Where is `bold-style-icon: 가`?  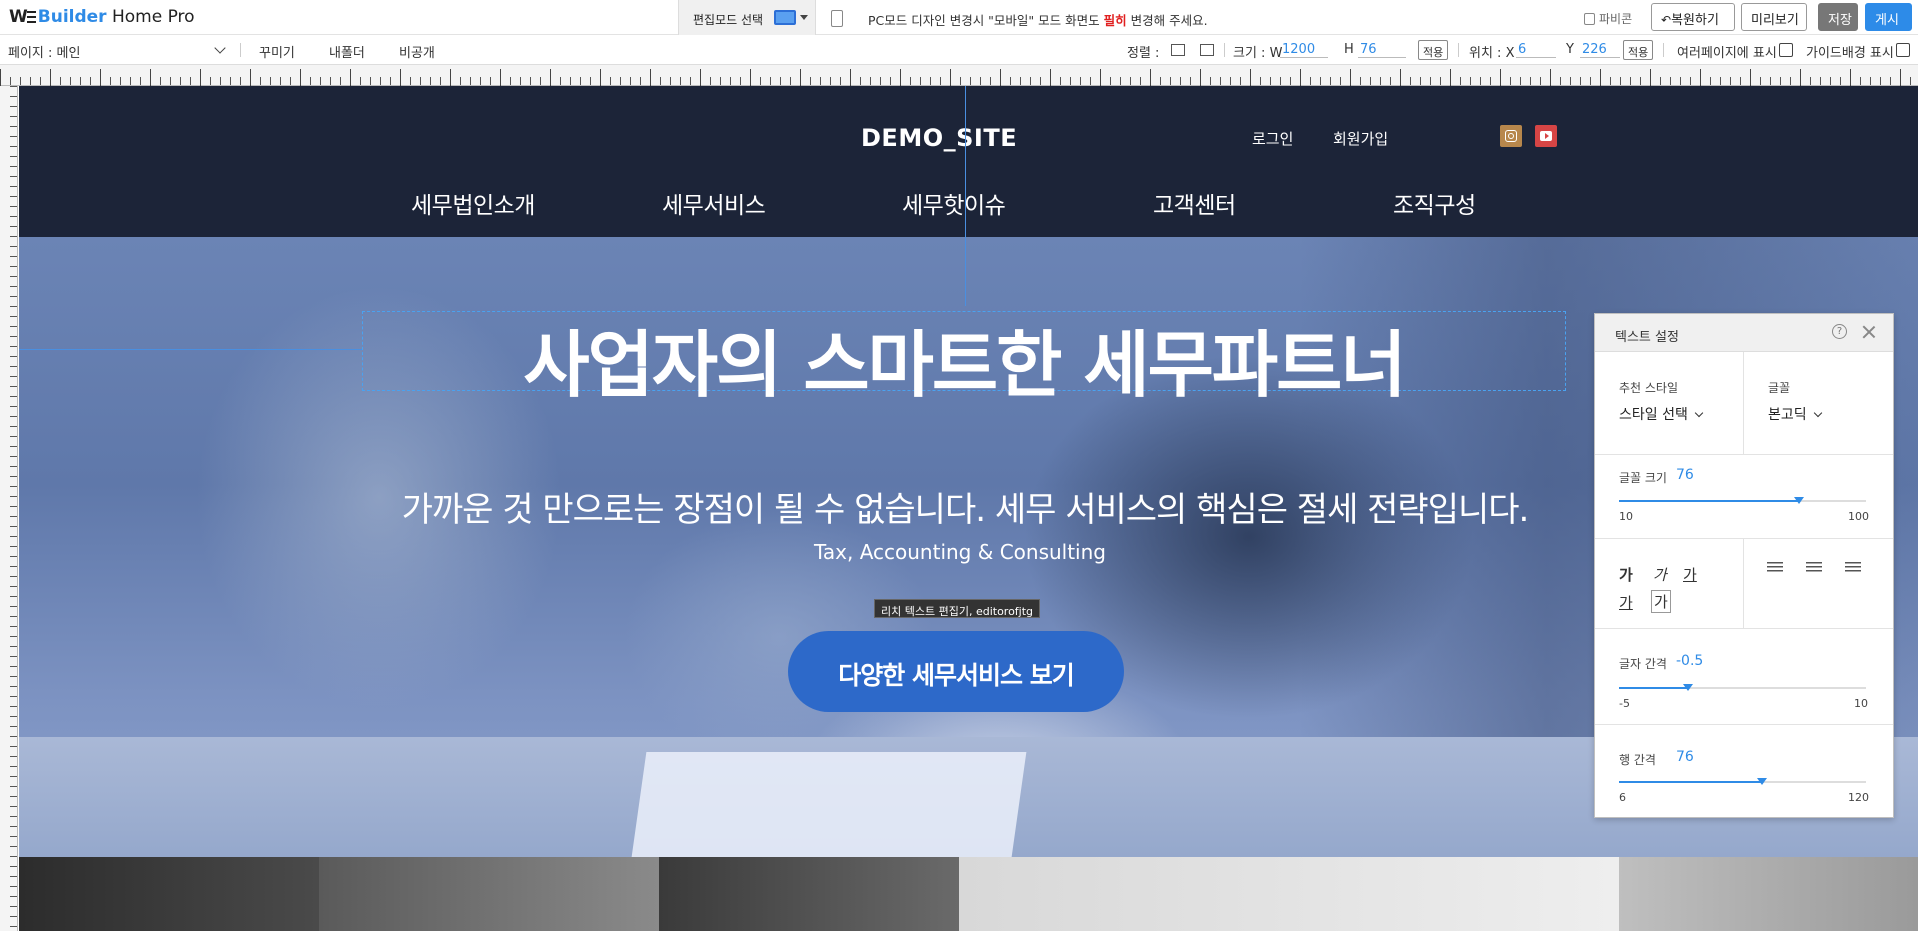 bold-style-icon: 가 is located at coordinates (1626, 574).